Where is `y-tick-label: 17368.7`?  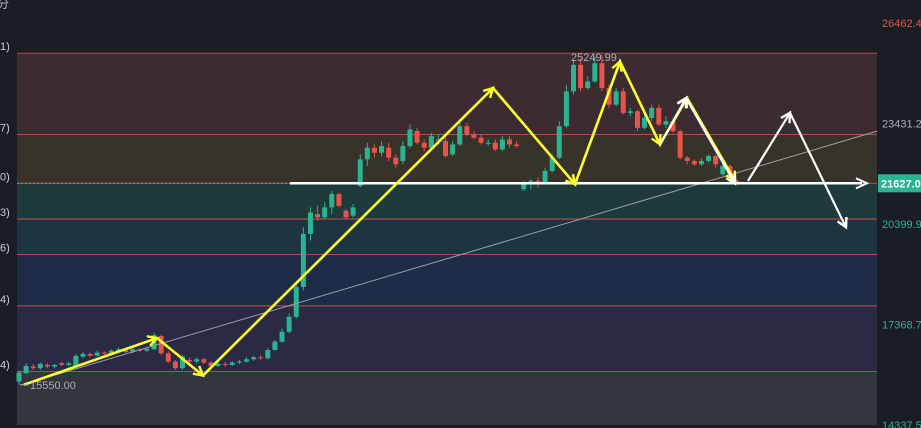 y-tick-label: 17368.7 is located at coordinates (901, 326).